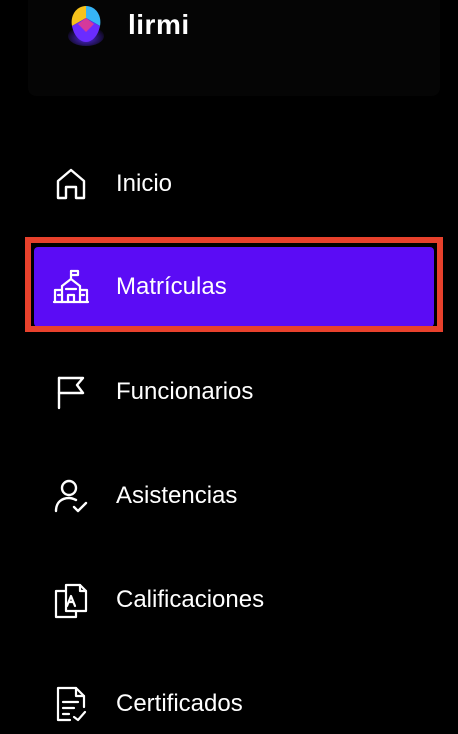  What do you see at coordinates (71, 392) in the screenshot?
I see `flag-icon` at bounding box center [71, 392].